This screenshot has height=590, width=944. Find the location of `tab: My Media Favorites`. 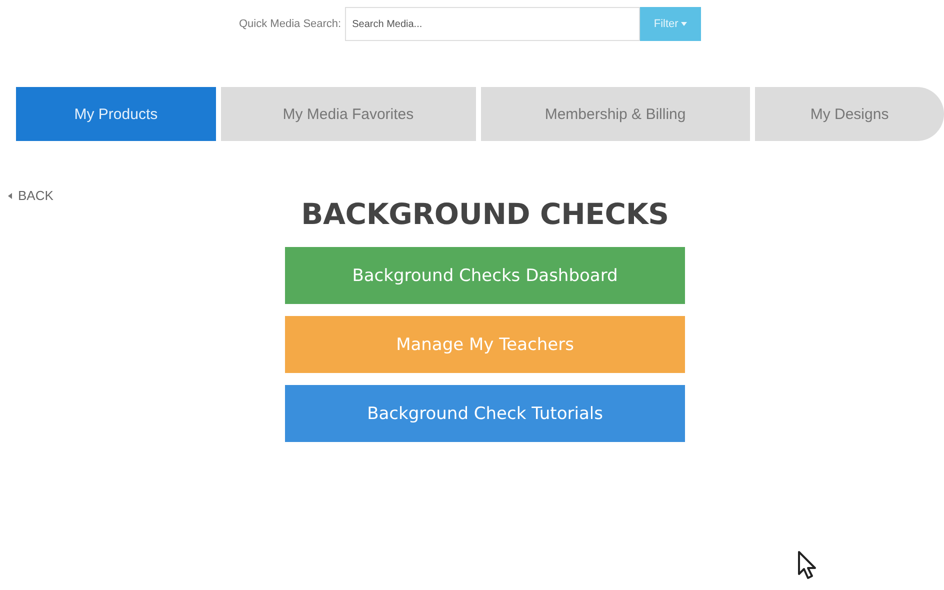

tab: My Media Favorites is located at coordinates (348, 114).